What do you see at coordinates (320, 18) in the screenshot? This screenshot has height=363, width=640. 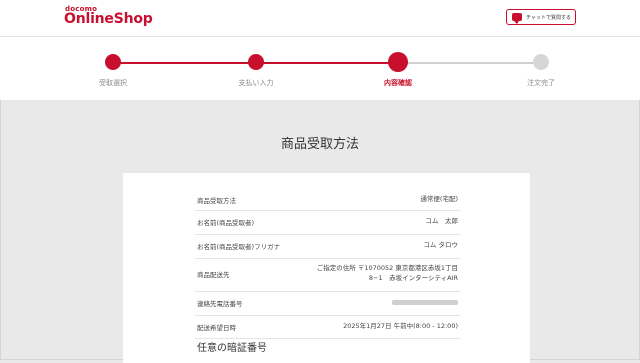 I see `site-header: docomo OnlineShop チャットで質問する` at bounding box center [320, 18].